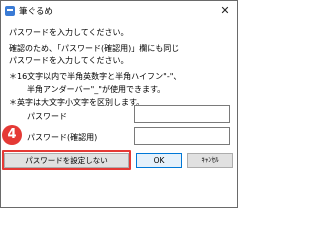 Image resolution: width=320 pixels, height=240 pixels. Describe the element at coordinates (182, 114) in the screenshot. I see `password-input` at that location.